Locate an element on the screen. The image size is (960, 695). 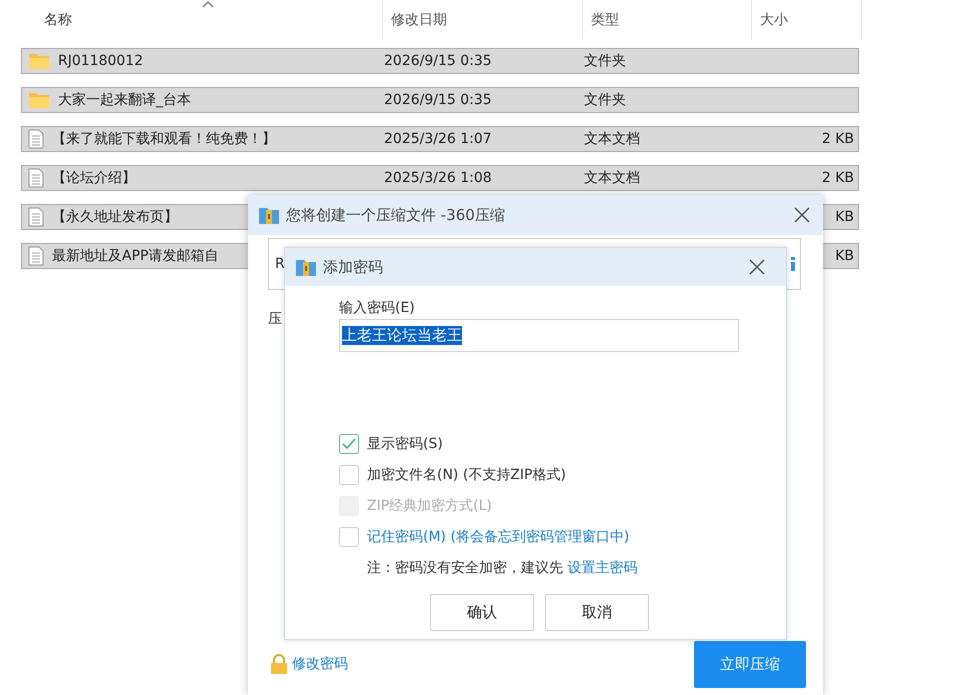
window-title: 您将创建一个压缩文件 -360压缩 is located at coordinates (396, 215).